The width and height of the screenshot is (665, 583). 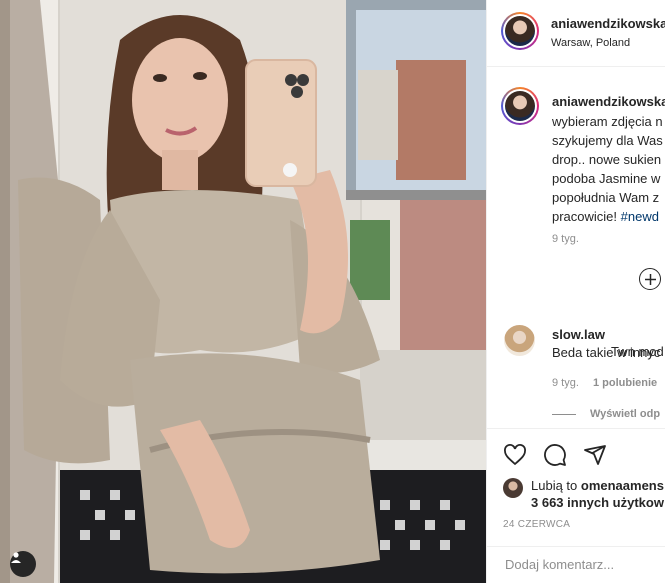 I want to click on comment-icon, so click(x=555, y=455).